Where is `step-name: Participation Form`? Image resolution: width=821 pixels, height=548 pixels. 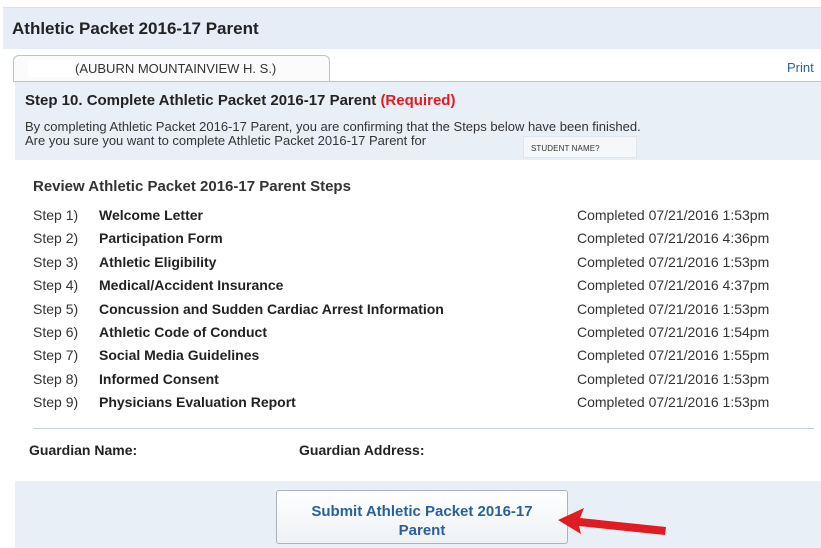 step-name: Participation Form is located at coordinates (161, 238).